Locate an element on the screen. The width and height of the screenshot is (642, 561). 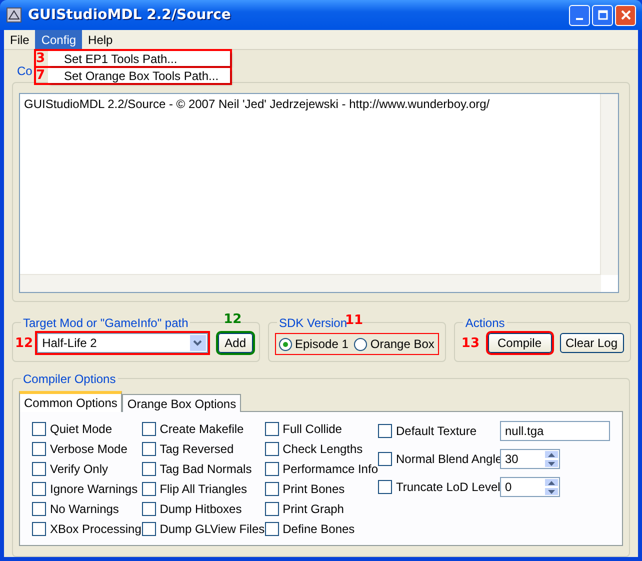
checkbox: No Warnings is located at coordinates (87, 508).